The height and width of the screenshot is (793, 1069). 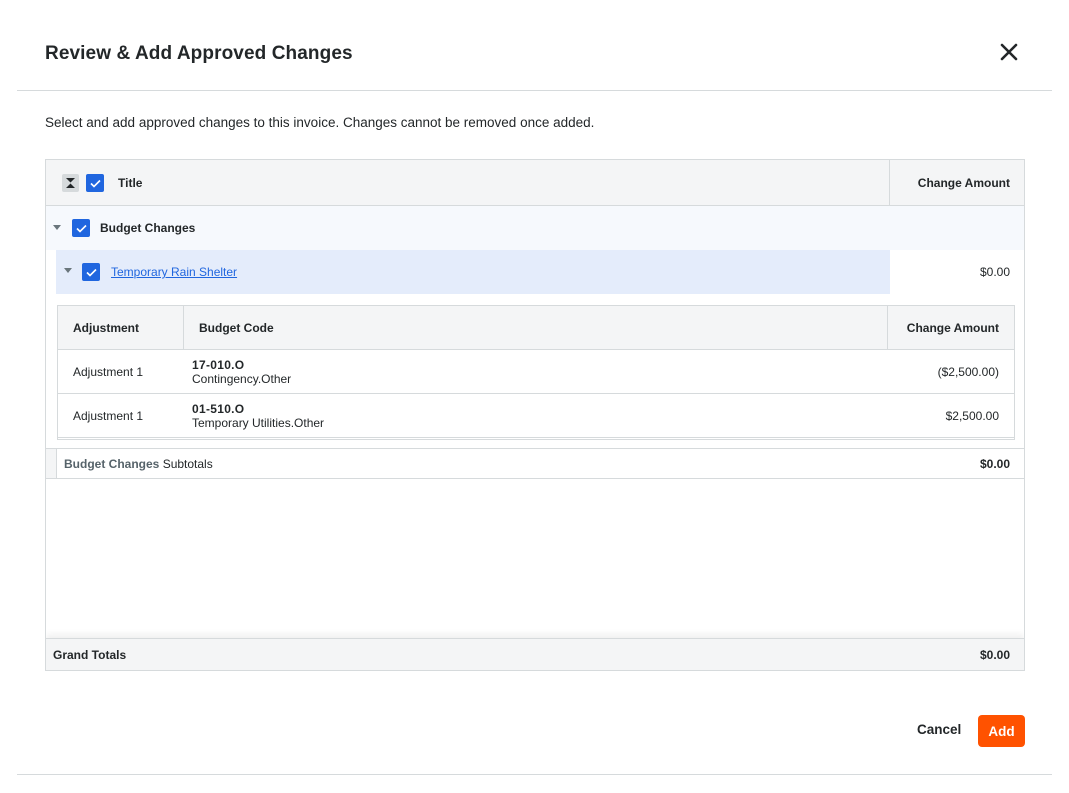 I want to click on select-all-checkbox, so click(x=95, y=183).